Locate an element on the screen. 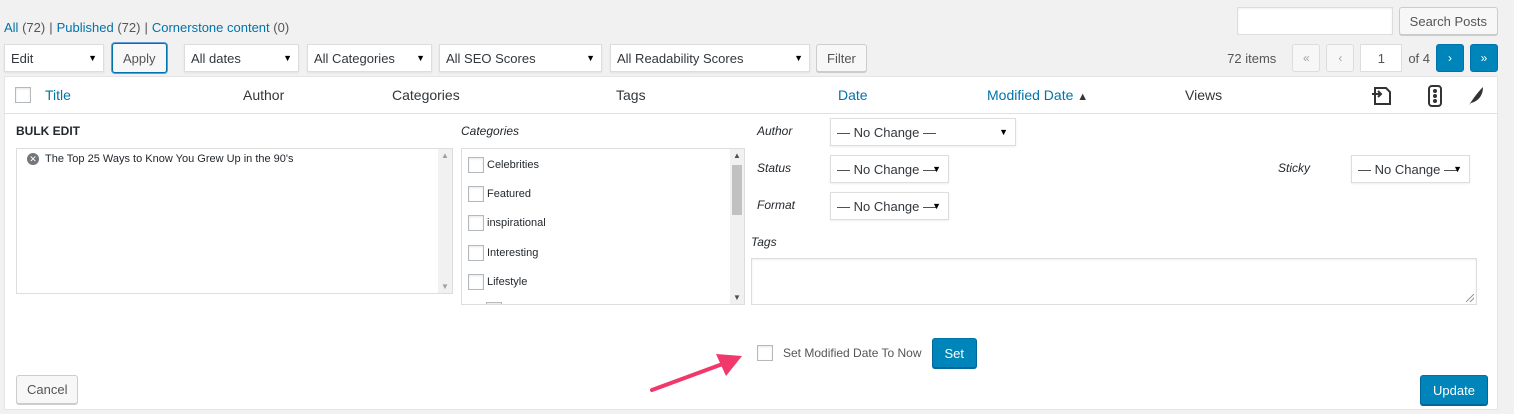 This screenshot has width=1514, height=414. current-page-input: 1 is located at coordinates (1381, 58).